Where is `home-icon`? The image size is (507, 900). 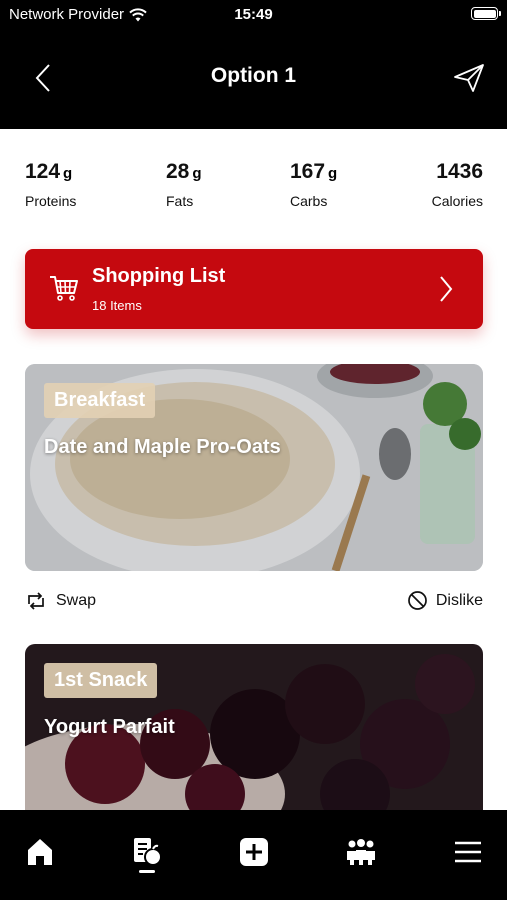
home-icon is located at coordinates (40, 852).